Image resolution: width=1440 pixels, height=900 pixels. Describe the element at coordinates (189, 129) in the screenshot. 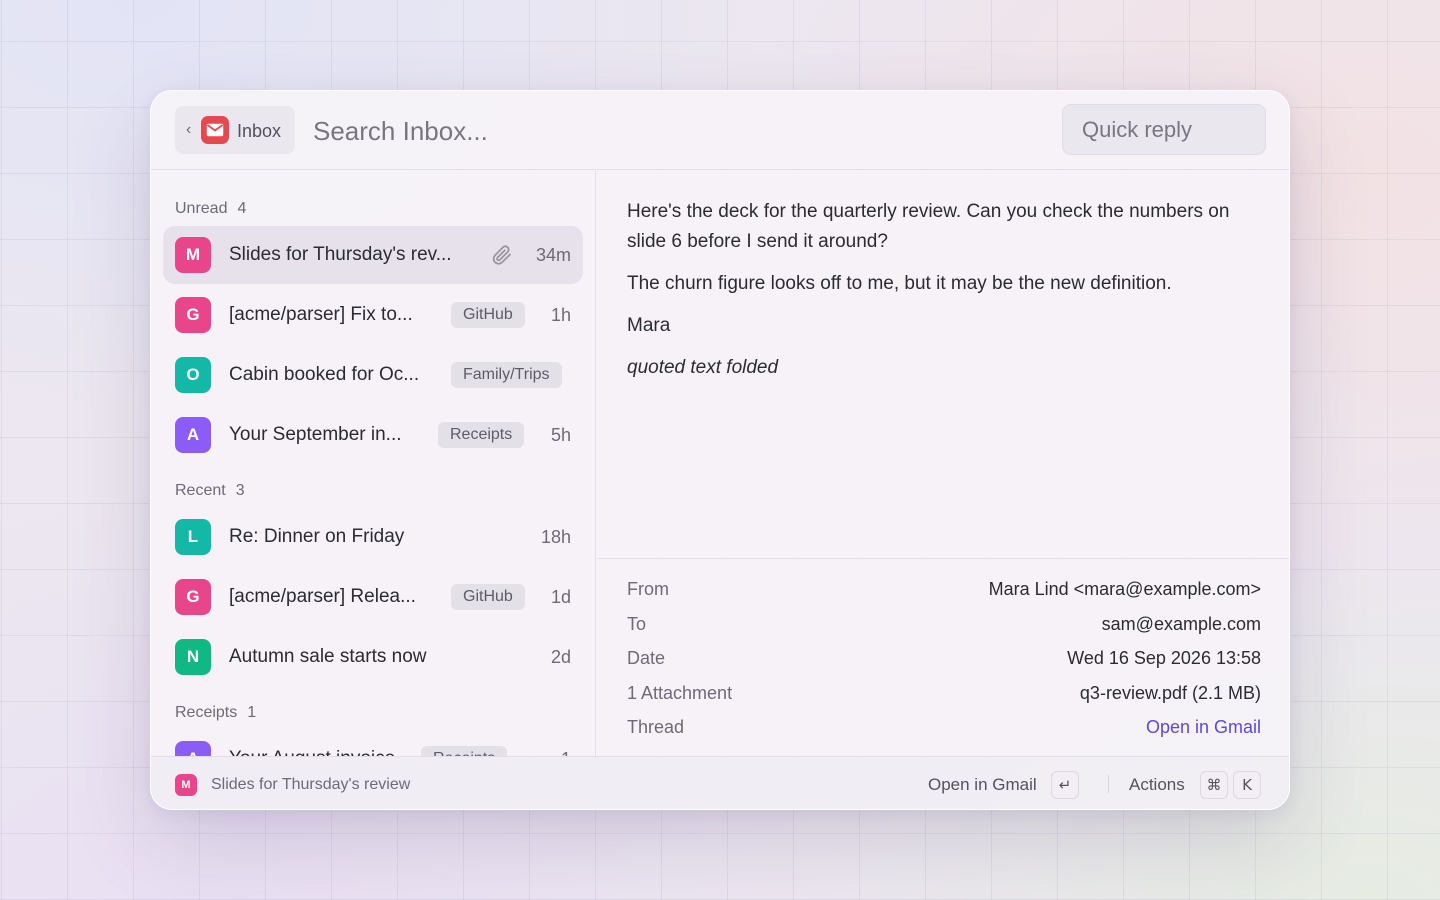

I see `chevron-left-icon: ‹` at that location.